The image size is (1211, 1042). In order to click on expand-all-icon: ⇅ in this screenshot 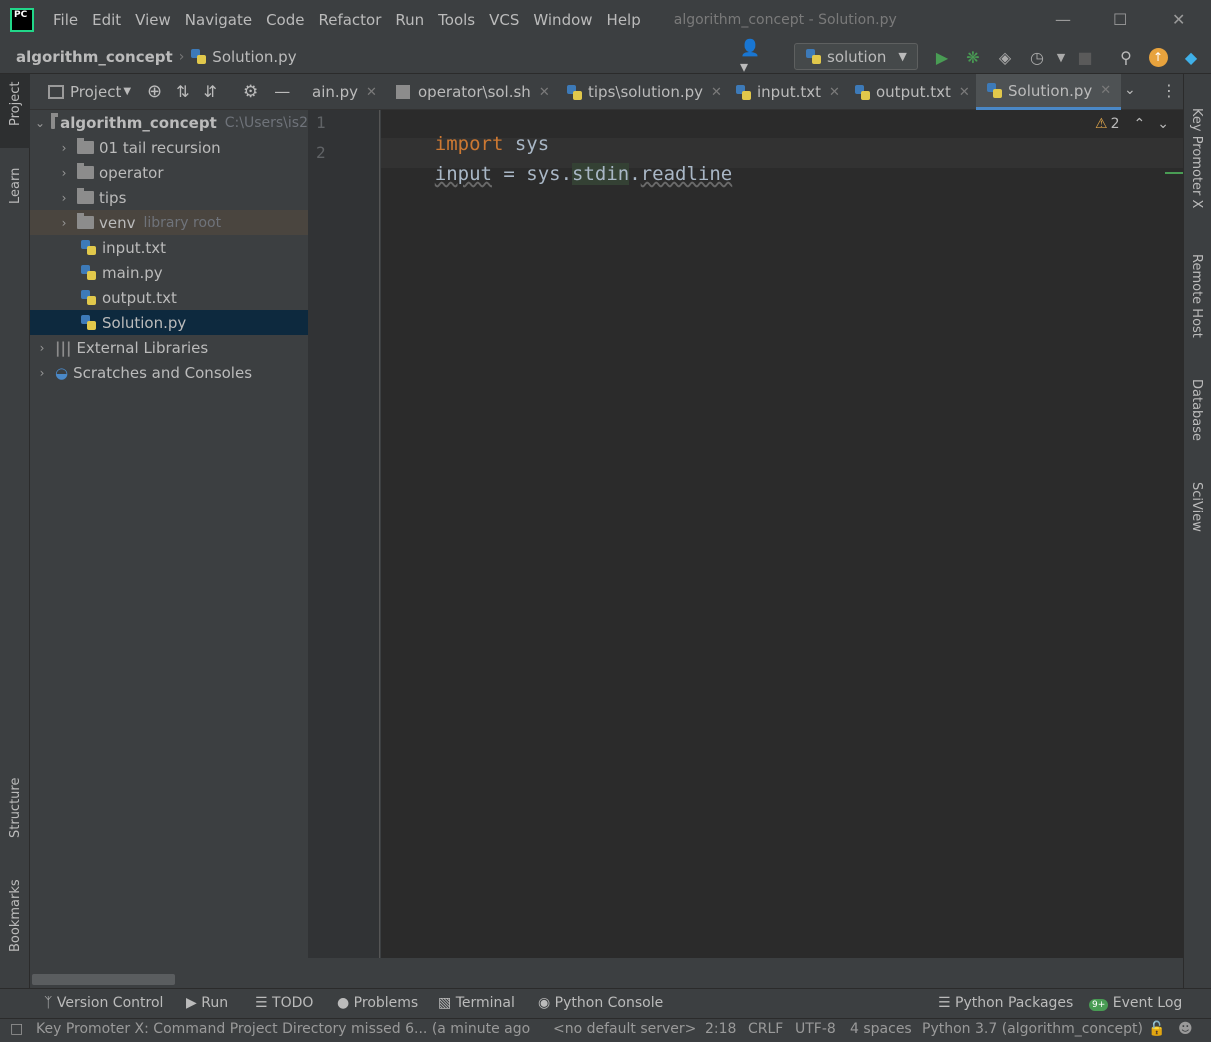, I will do `click(182, 91)`.